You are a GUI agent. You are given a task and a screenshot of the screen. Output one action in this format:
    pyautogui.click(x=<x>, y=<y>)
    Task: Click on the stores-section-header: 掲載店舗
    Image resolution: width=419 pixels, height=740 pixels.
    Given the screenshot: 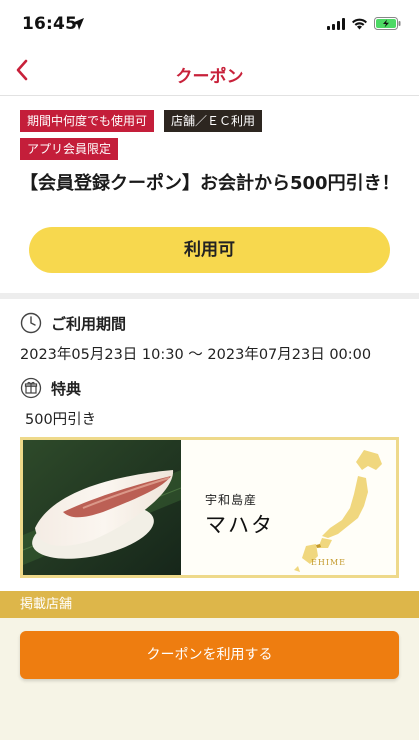 What is the action you would take?
    pyautogui.click(x=209, y=604)
    